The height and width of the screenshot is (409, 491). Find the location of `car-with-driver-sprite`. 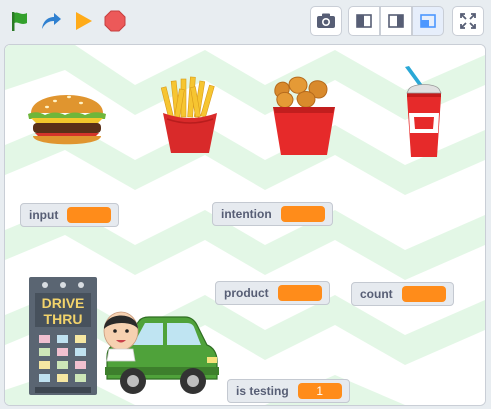

car-with-driver-sprite is located at coordinates (160, 353).